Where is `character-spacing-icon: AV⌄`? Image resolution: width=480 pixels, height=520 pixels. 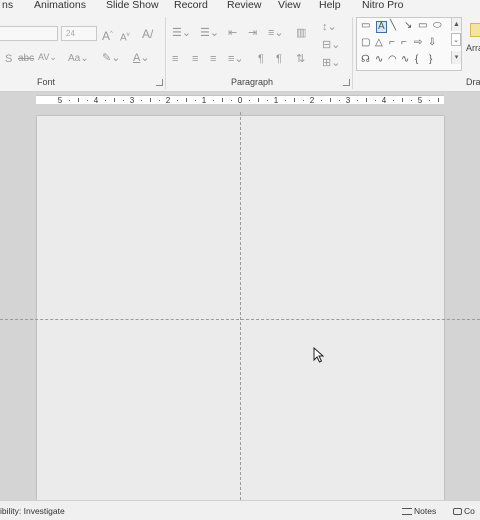
character-spacing-icon: AV⌄ is located at coordinates (47, 57).